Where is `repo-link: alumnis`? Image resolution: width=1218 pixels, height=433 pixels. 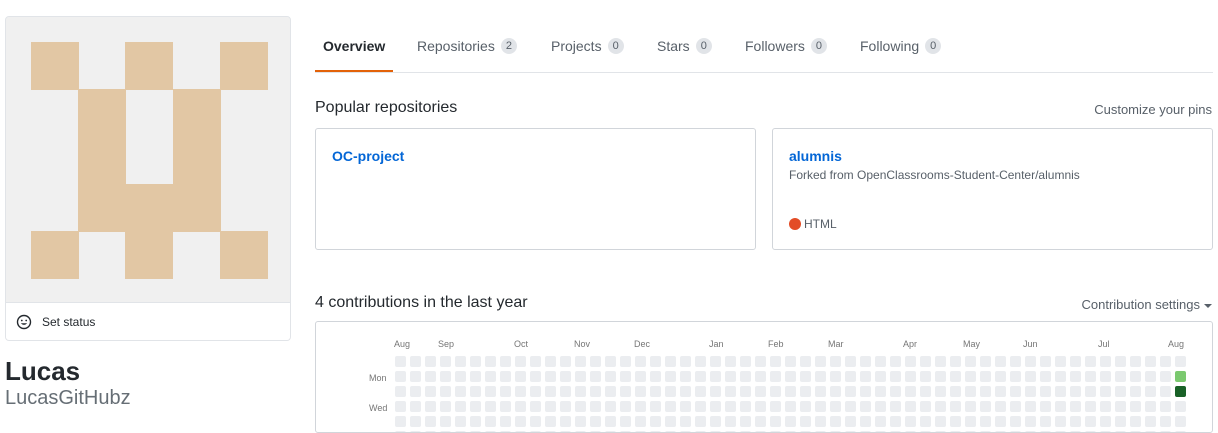 repo-link: alumnis is located at coordinates (815, 156).